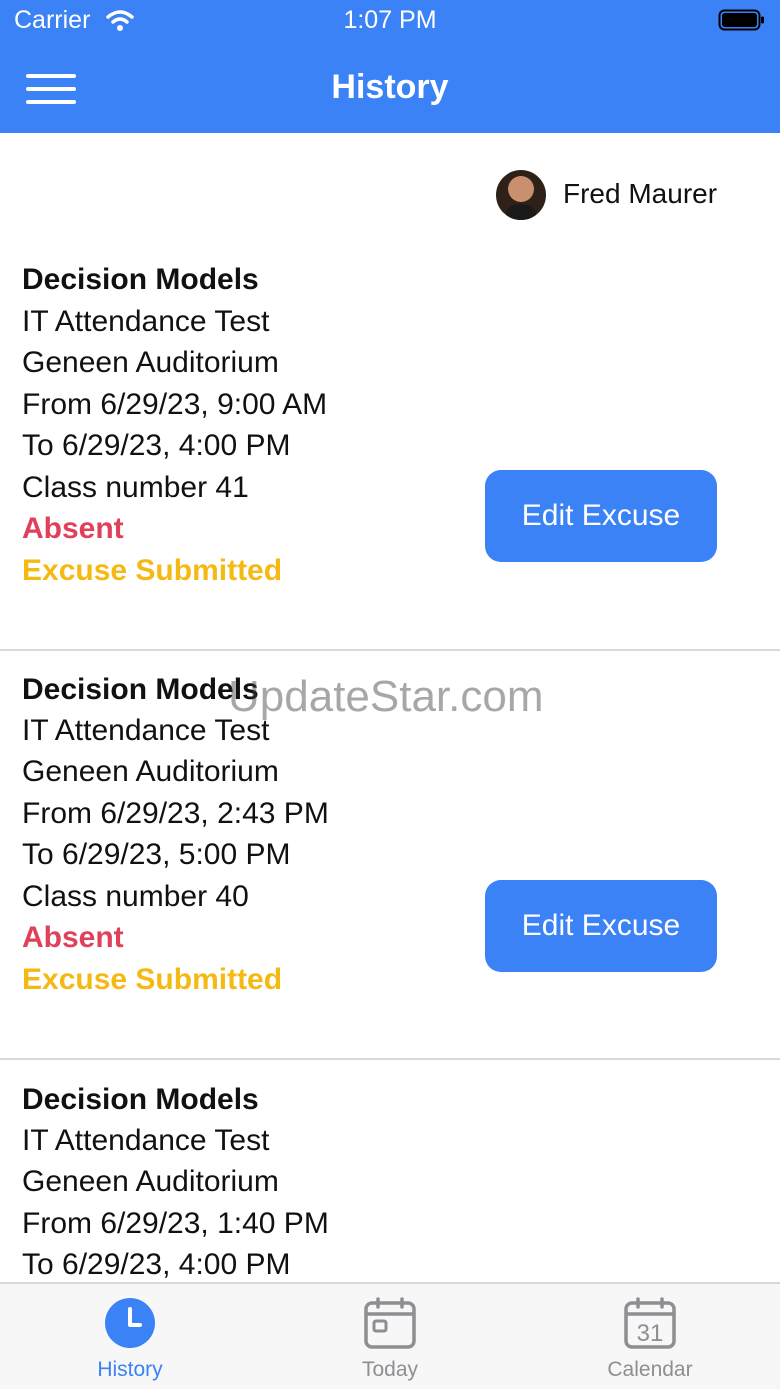 The image size is (780, 1389). What do you see at coordinates (175, 813) in the screenshot?
I see `start-time: From 6/29/23, 2:43 PM` at bounding box center [175, 813].